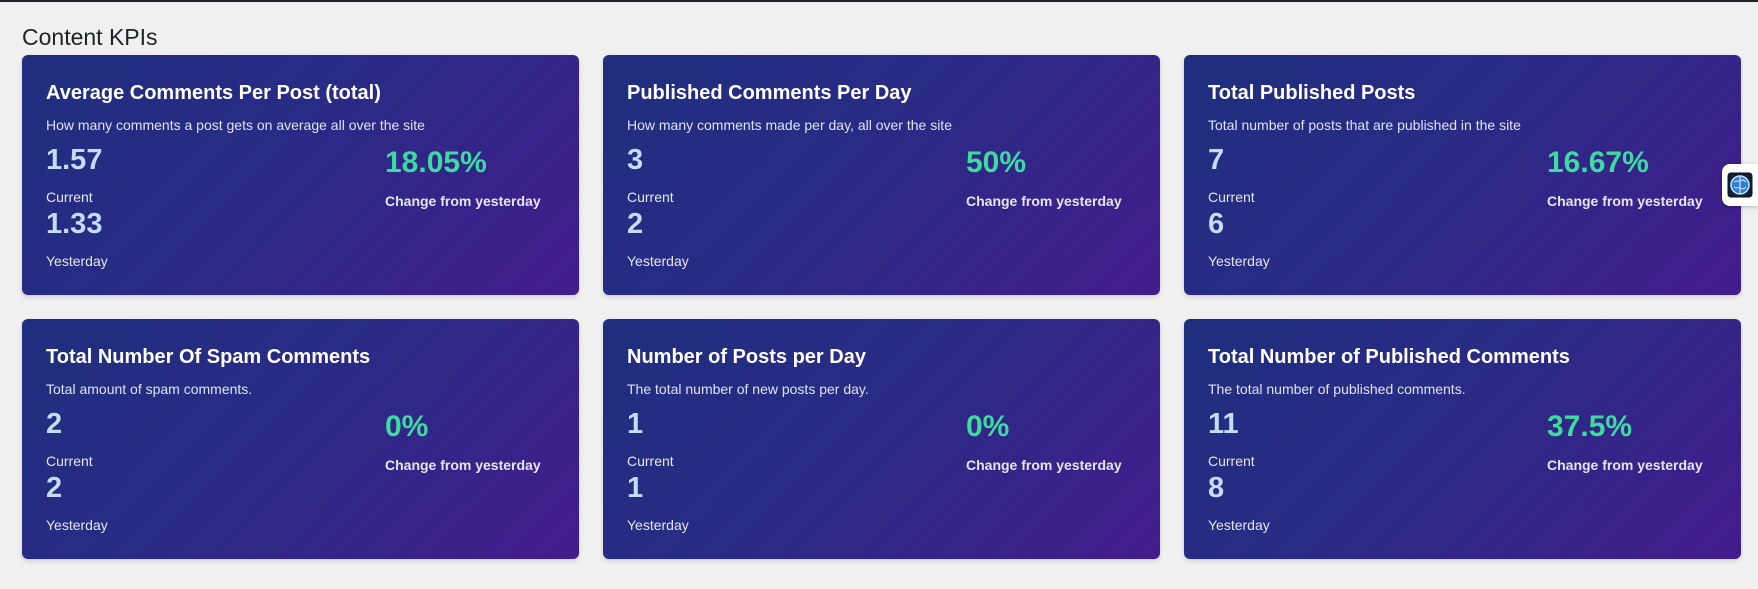 The height and width of the screenshot is (589, 1758). What do you see at coordinates (748, 389) in the screenshot?
I see `card-description: The total number of new posts per day.` at bounding box center [748, 389].